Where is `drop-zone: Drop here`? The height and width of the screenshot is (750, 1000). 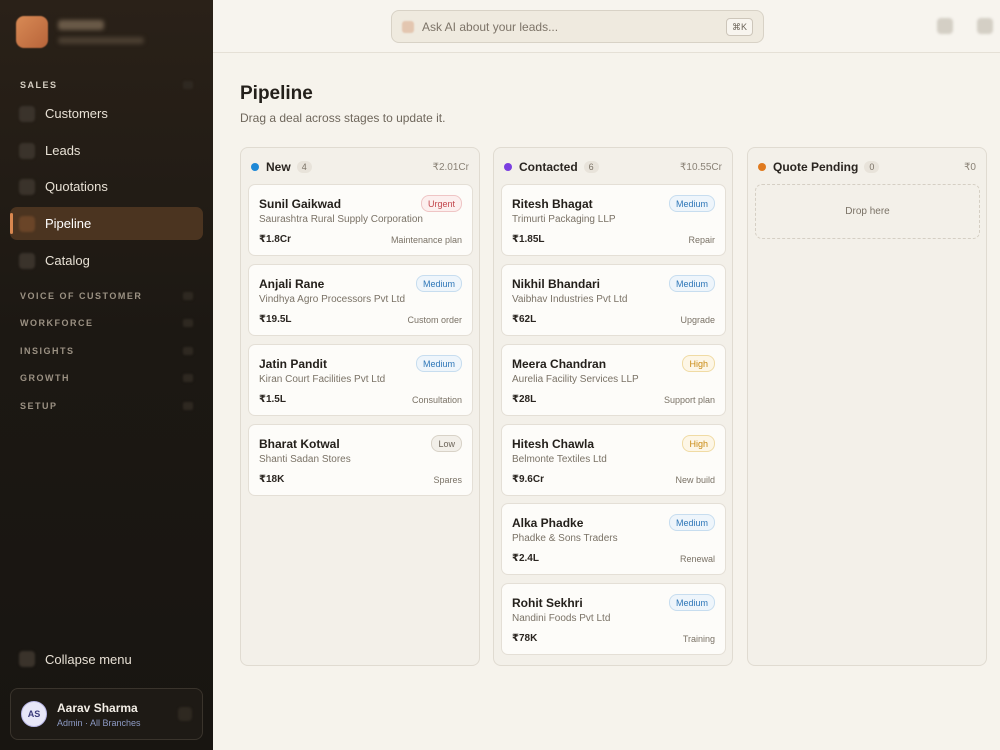
drop-zone: Drop here is located at coordinates (867, 211).